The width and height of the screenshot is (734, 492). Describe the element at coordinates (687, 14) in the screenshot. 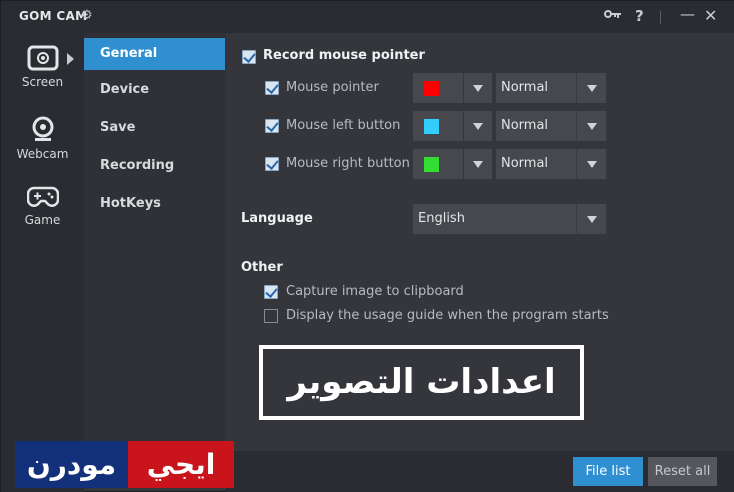

I see `minimize-icon: —` at that location.